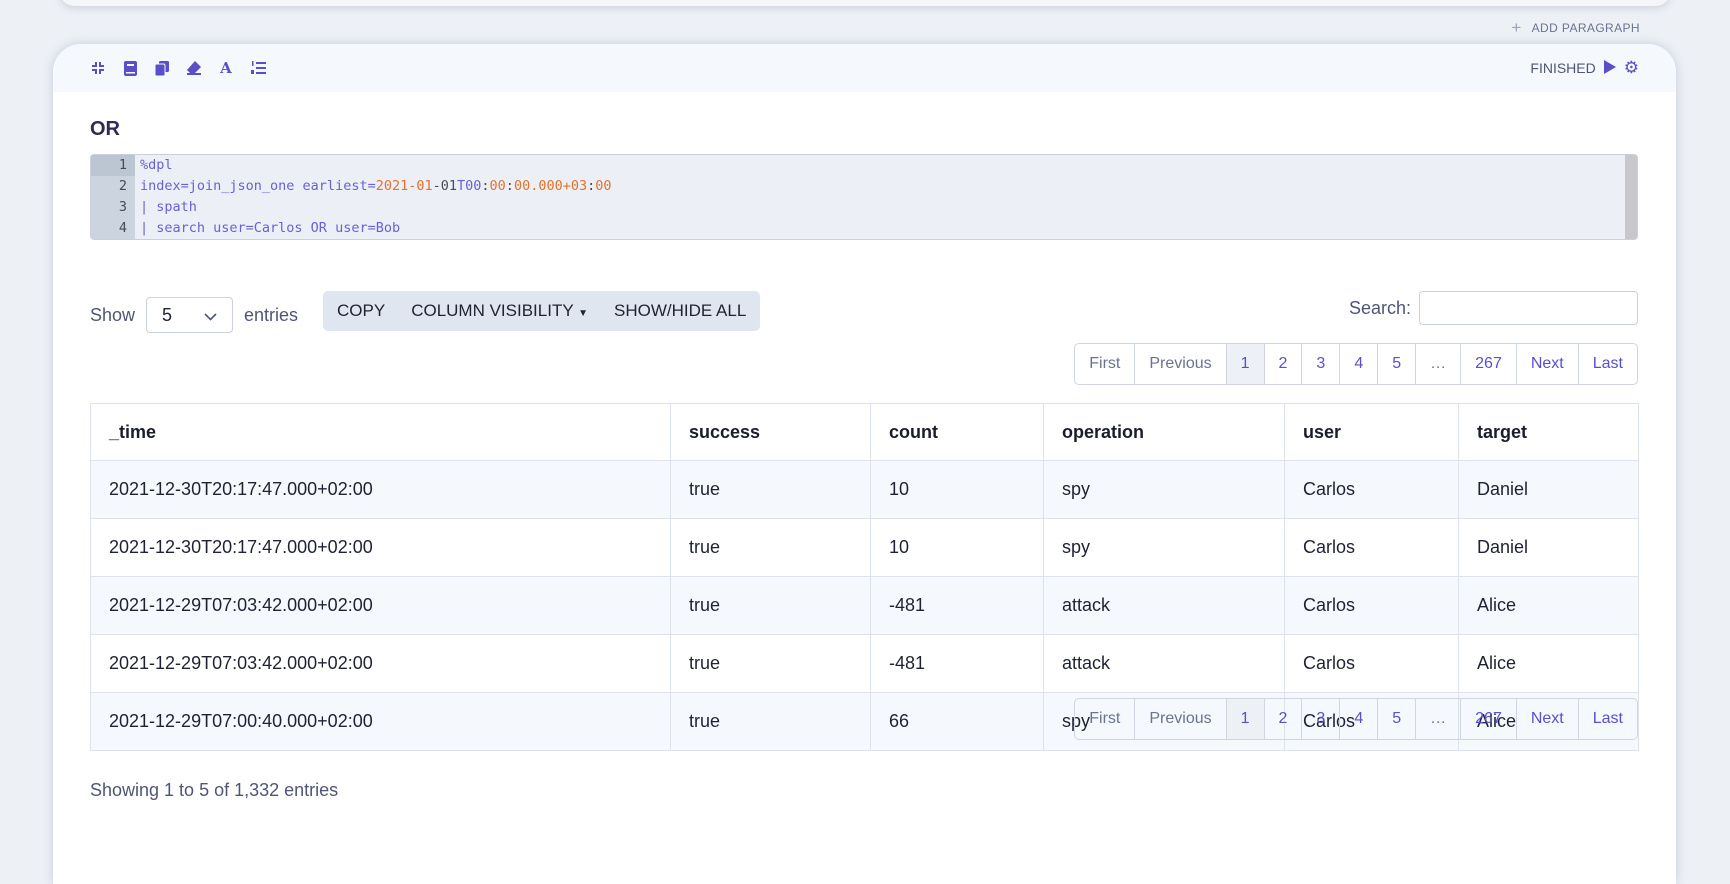 This screenshot has height=884, width=1730. Describe the element at coordinates (957, 432) in the screenshot. I see `column-header-count: count` at that location.